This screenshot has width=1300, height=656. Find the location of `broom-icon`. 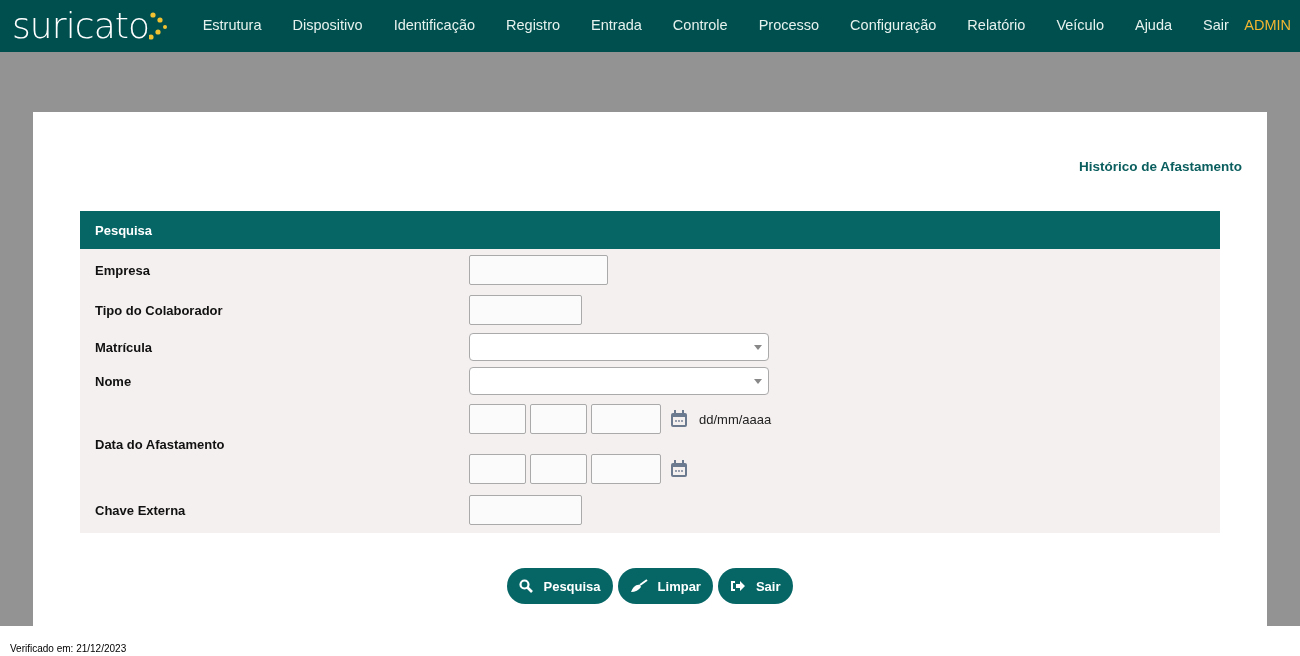

broom-icon is located at coordinates (638, 586).